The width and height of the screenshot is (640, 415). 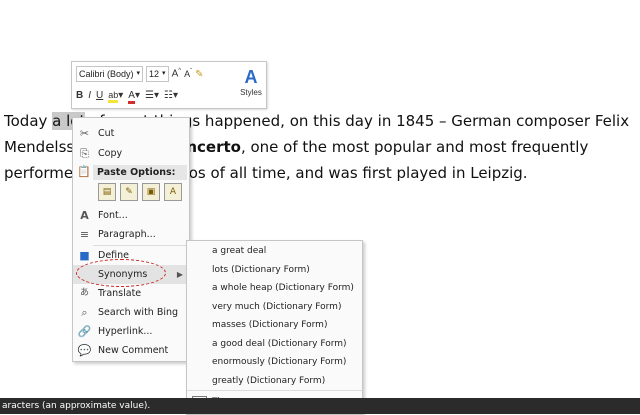 I want to click on menu-item-new-comment: 💬 New Comment, so click(x=131, y=350).